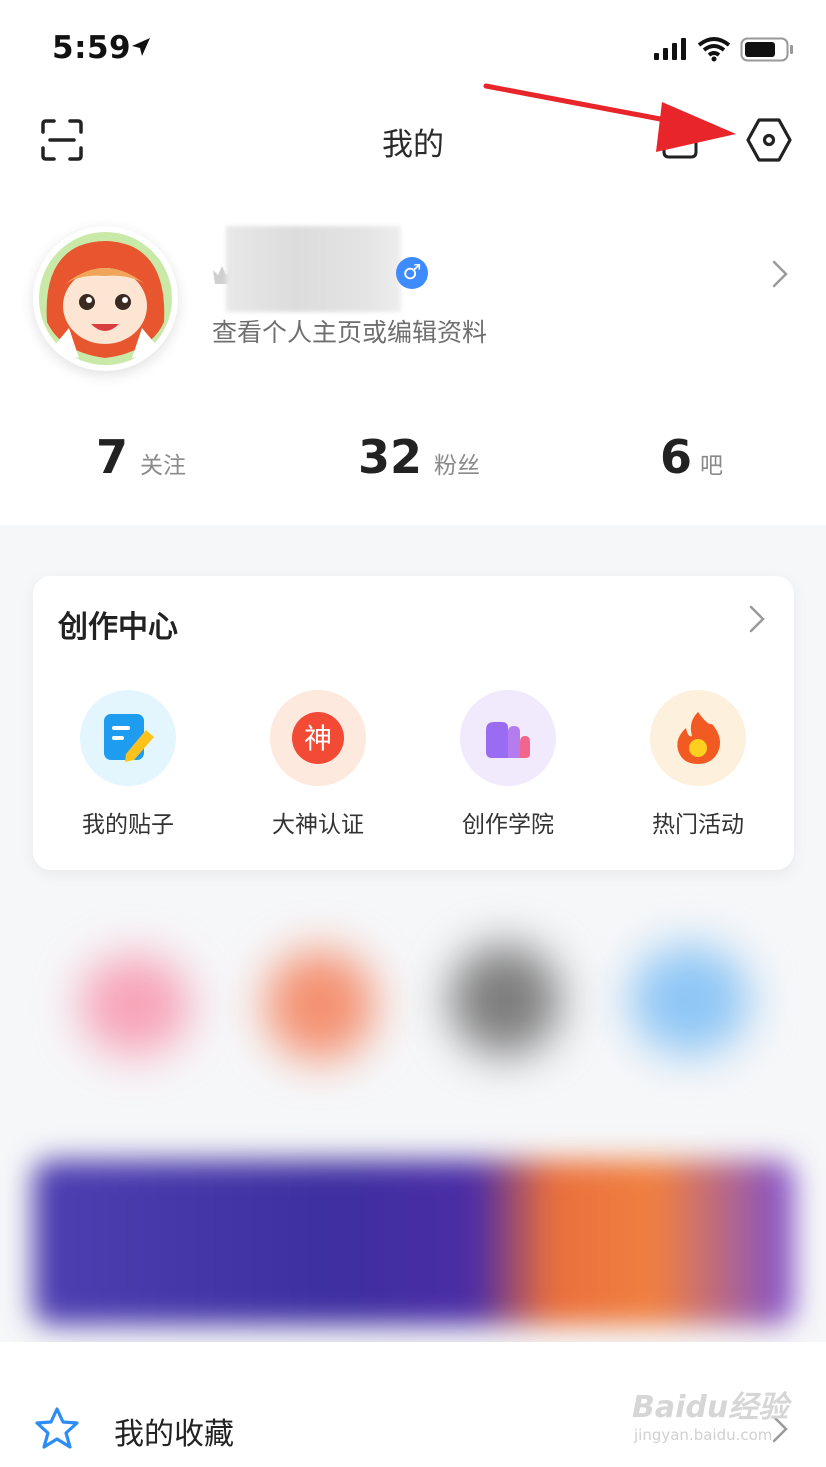  What do you see at coordinates (710, 1407) in the screenshot?
I see `watermark-main: Baidu经验` at bounding box center [710, 1407].